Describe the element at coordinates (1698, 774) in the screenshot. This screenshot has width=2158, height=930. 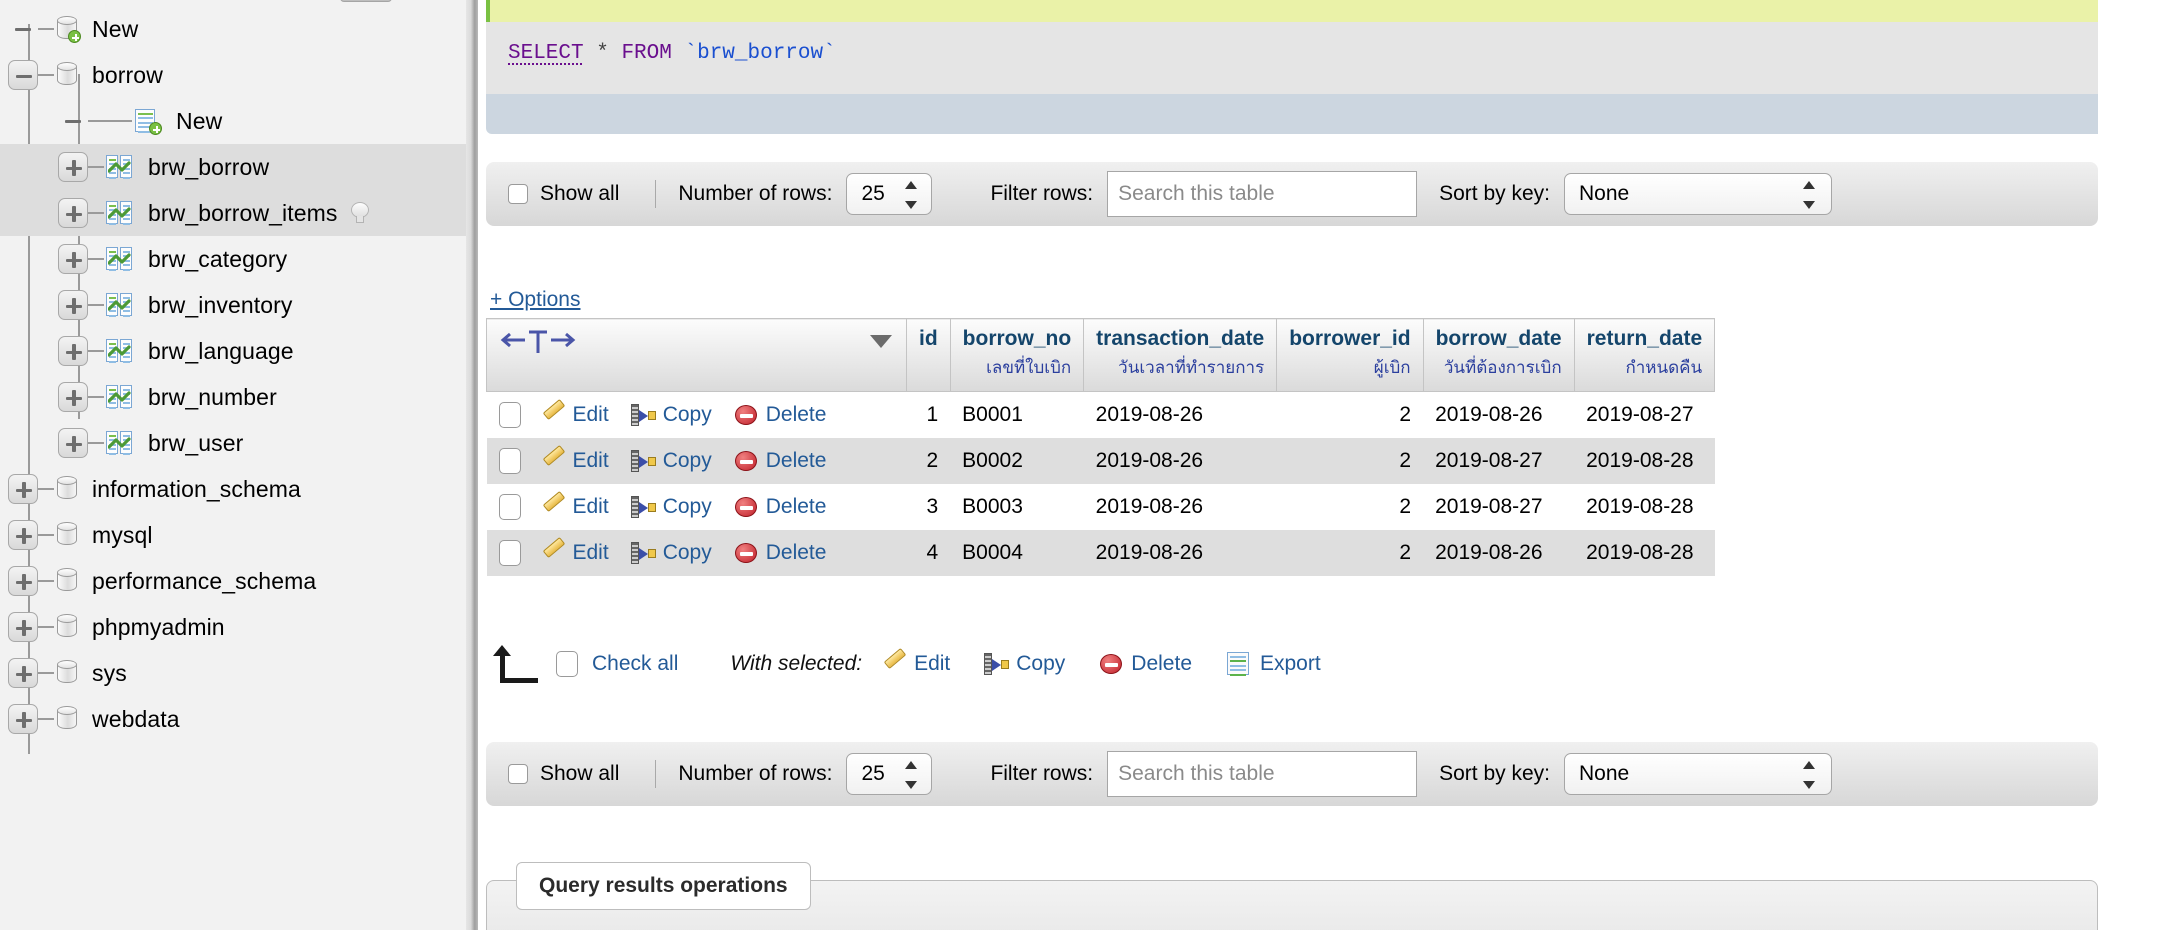
I see `sort-by-key-select-bottom: None` at that location.